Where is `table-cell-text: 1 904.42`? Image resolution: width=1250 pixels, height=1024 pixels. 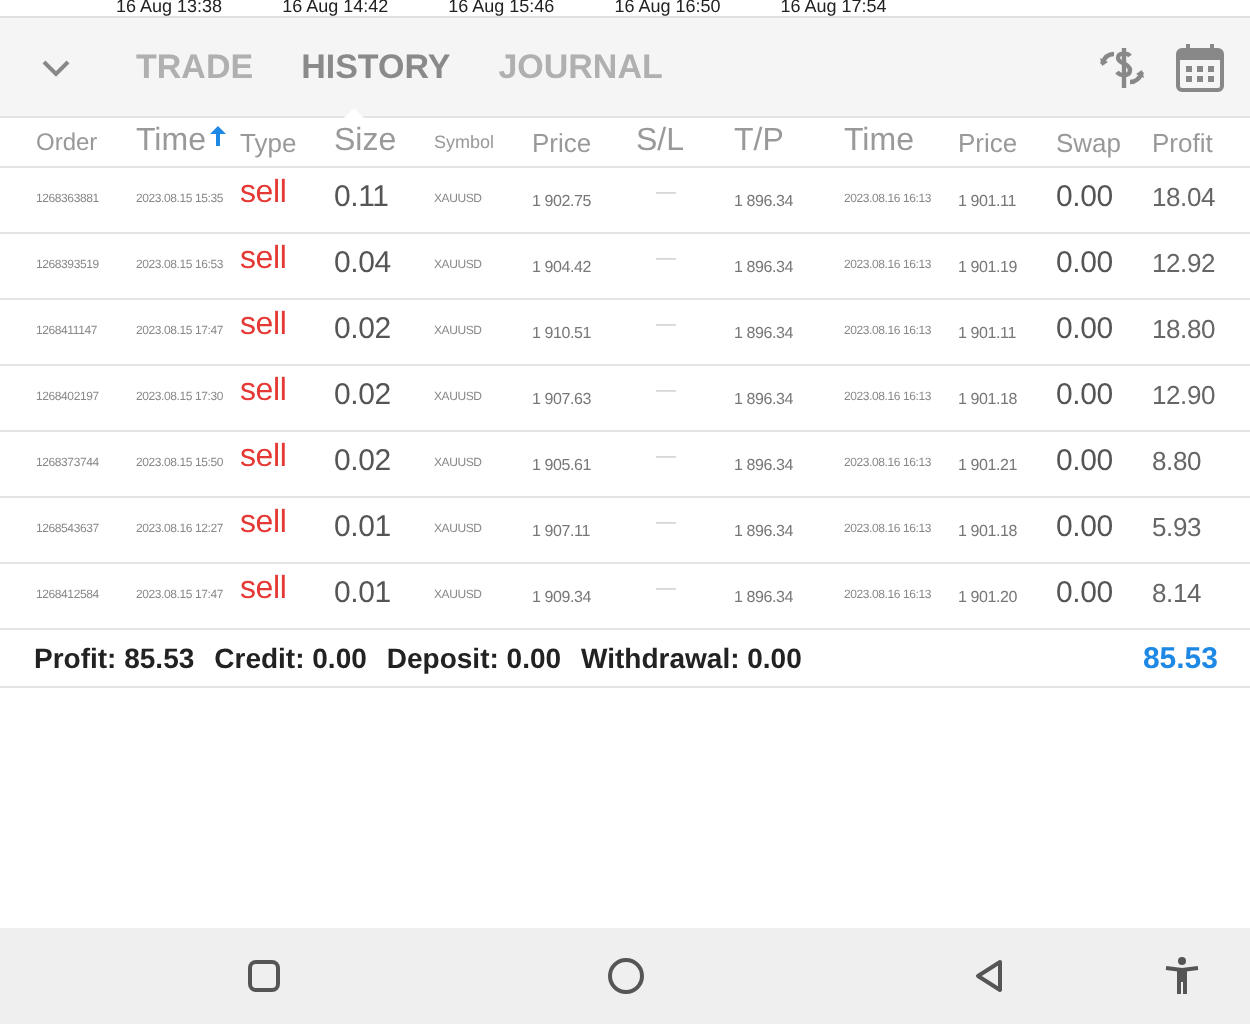 table-cell-text: 1 904.42 is located at coordinates (563, 266).